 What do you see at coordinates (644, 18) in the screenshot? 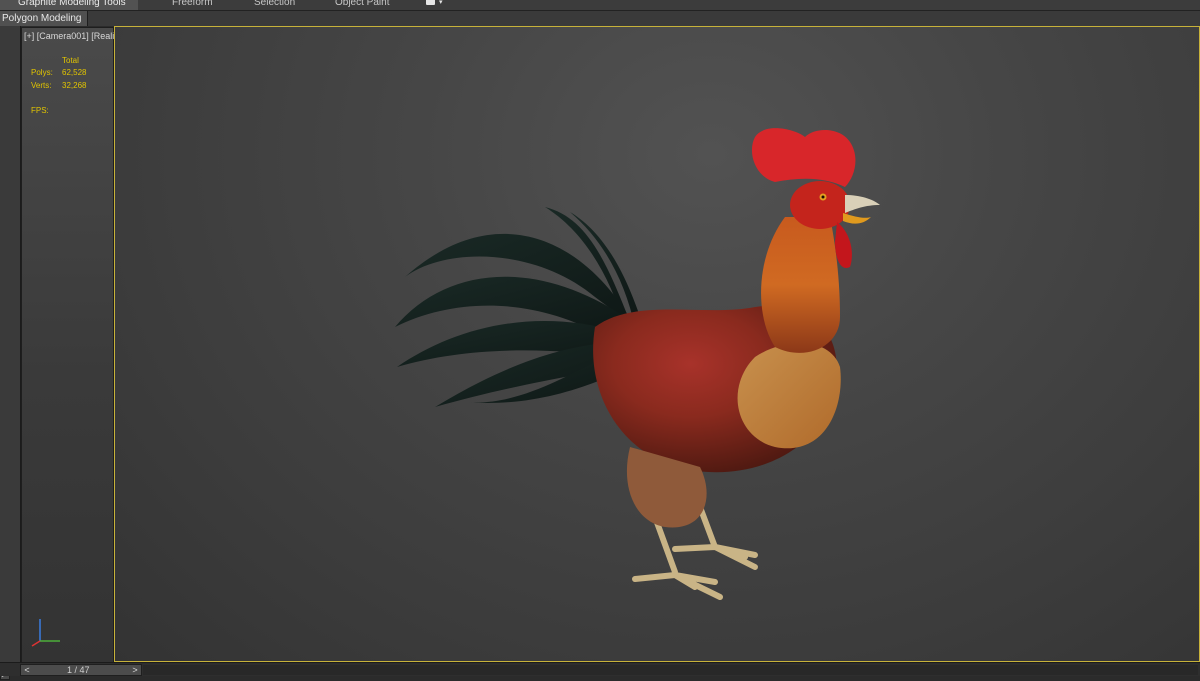
I see `ribbon-panel-area` at bounding box center [644, 18].